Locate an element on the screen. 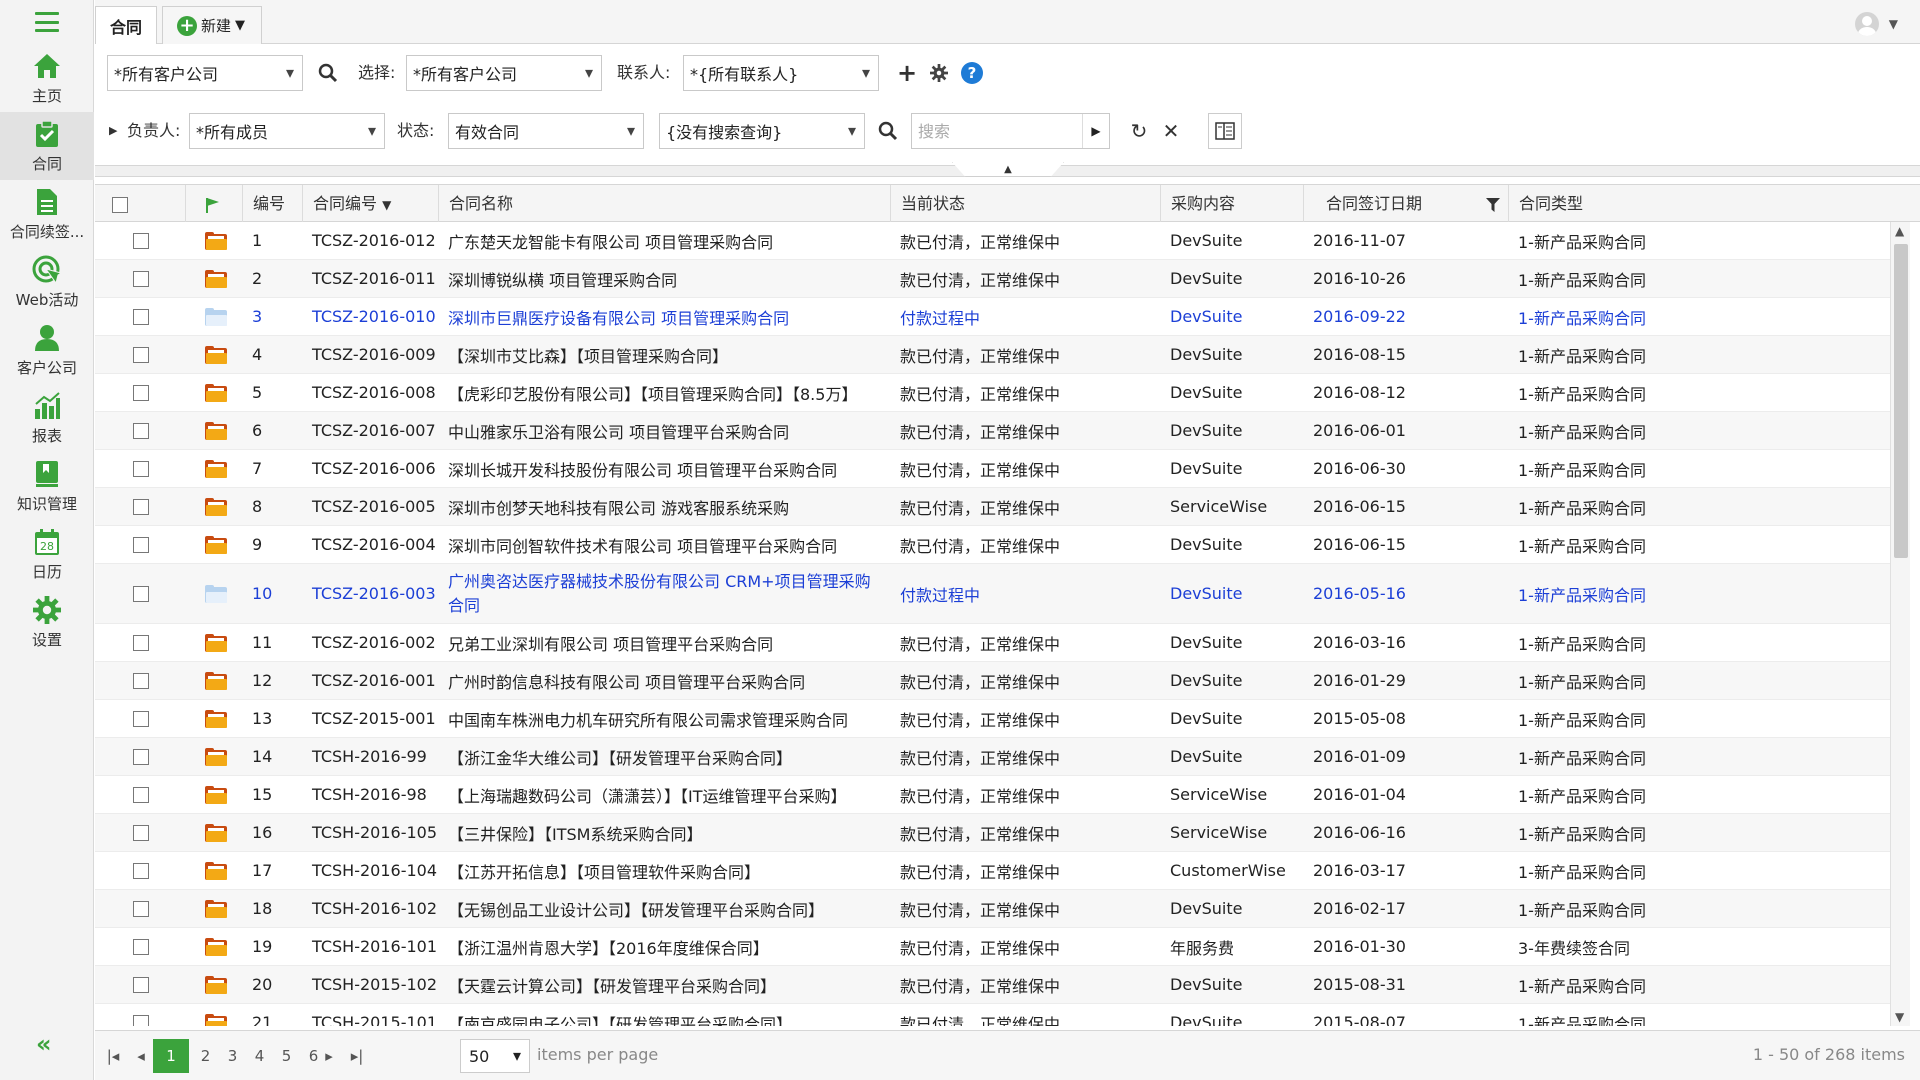 This screenshot has width=1920, height=1080. company-select: *所有客户公司 is located at coordinates (205, 73).